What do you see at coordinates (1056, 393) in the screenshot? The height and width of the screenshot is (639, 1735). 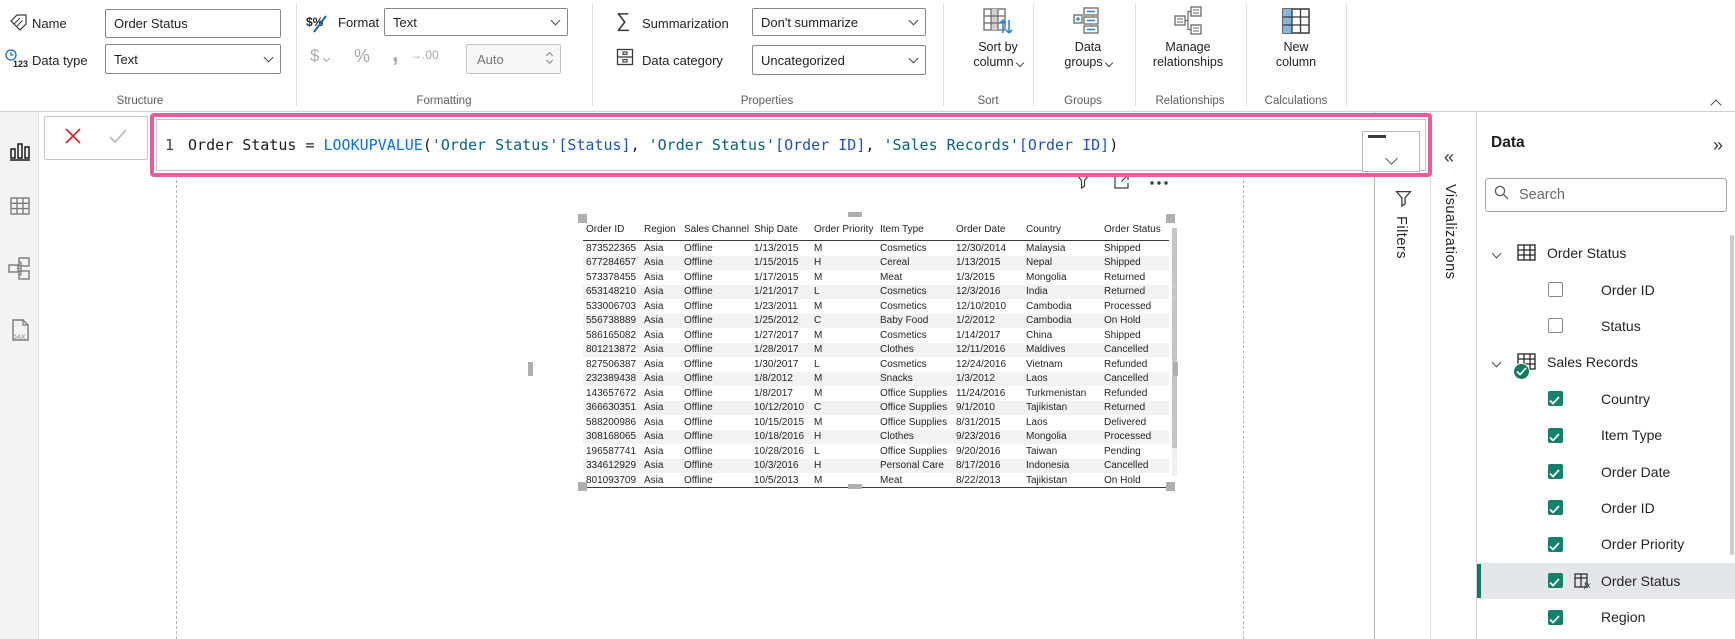 I see `table-cell: Turkmenistan` at bounding box center [1056, 393].